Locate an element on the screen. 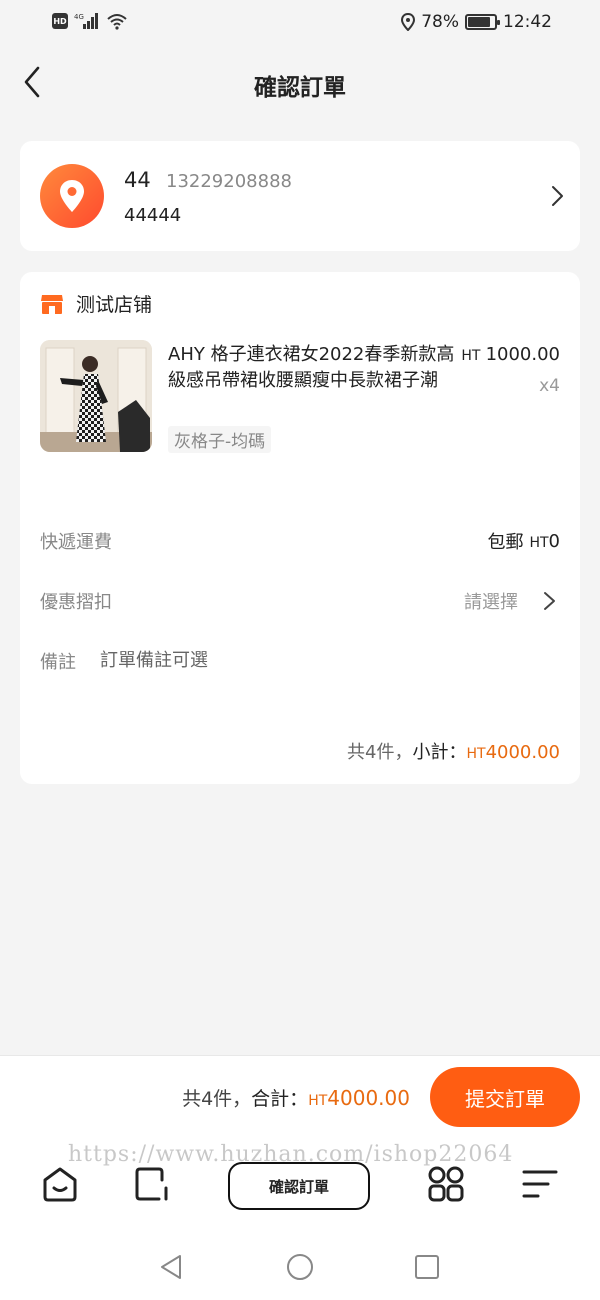 The height and width of the screenshot is (1300, 600). app-nav-bar: 確認訂單 is located at coordinates (300, 1186).